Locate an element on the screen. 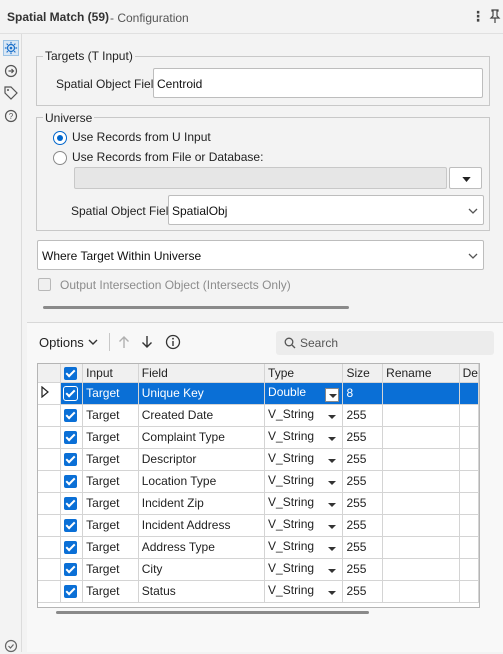 This screenshot has width=503, height=654. targets-spatial-field-select: Centroid is located at coordinates (318, 83).